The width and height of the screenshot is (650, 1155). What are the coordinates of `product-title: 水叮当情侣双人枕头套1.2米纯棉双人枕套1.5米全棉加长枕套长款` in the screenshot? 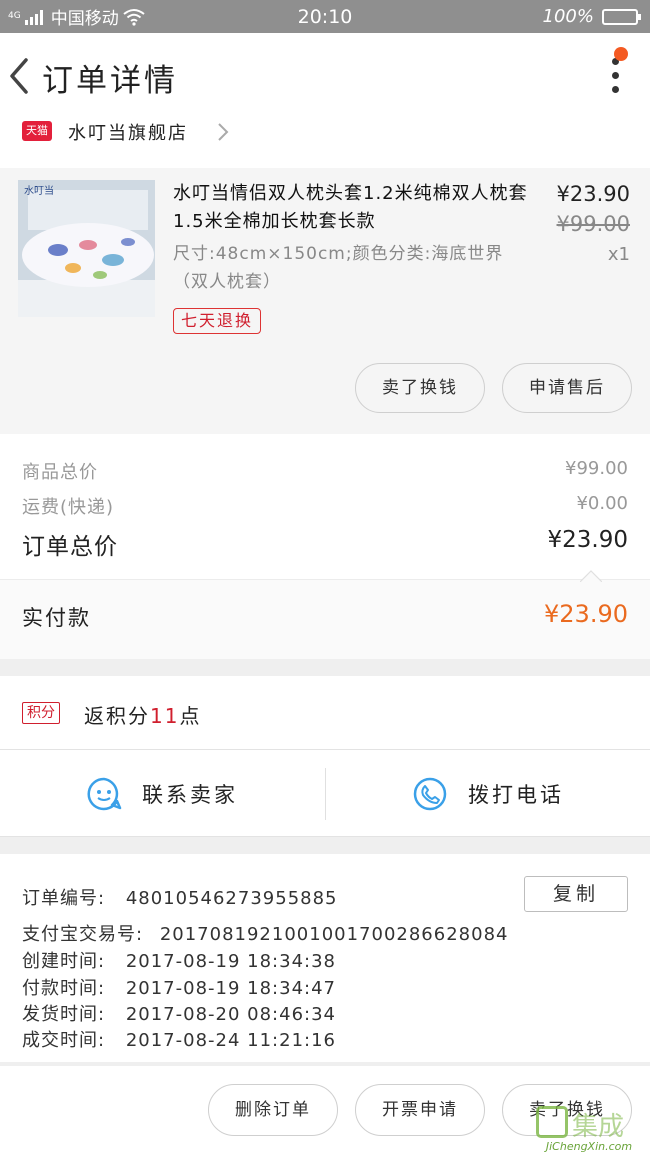 It's located at (353, 208).